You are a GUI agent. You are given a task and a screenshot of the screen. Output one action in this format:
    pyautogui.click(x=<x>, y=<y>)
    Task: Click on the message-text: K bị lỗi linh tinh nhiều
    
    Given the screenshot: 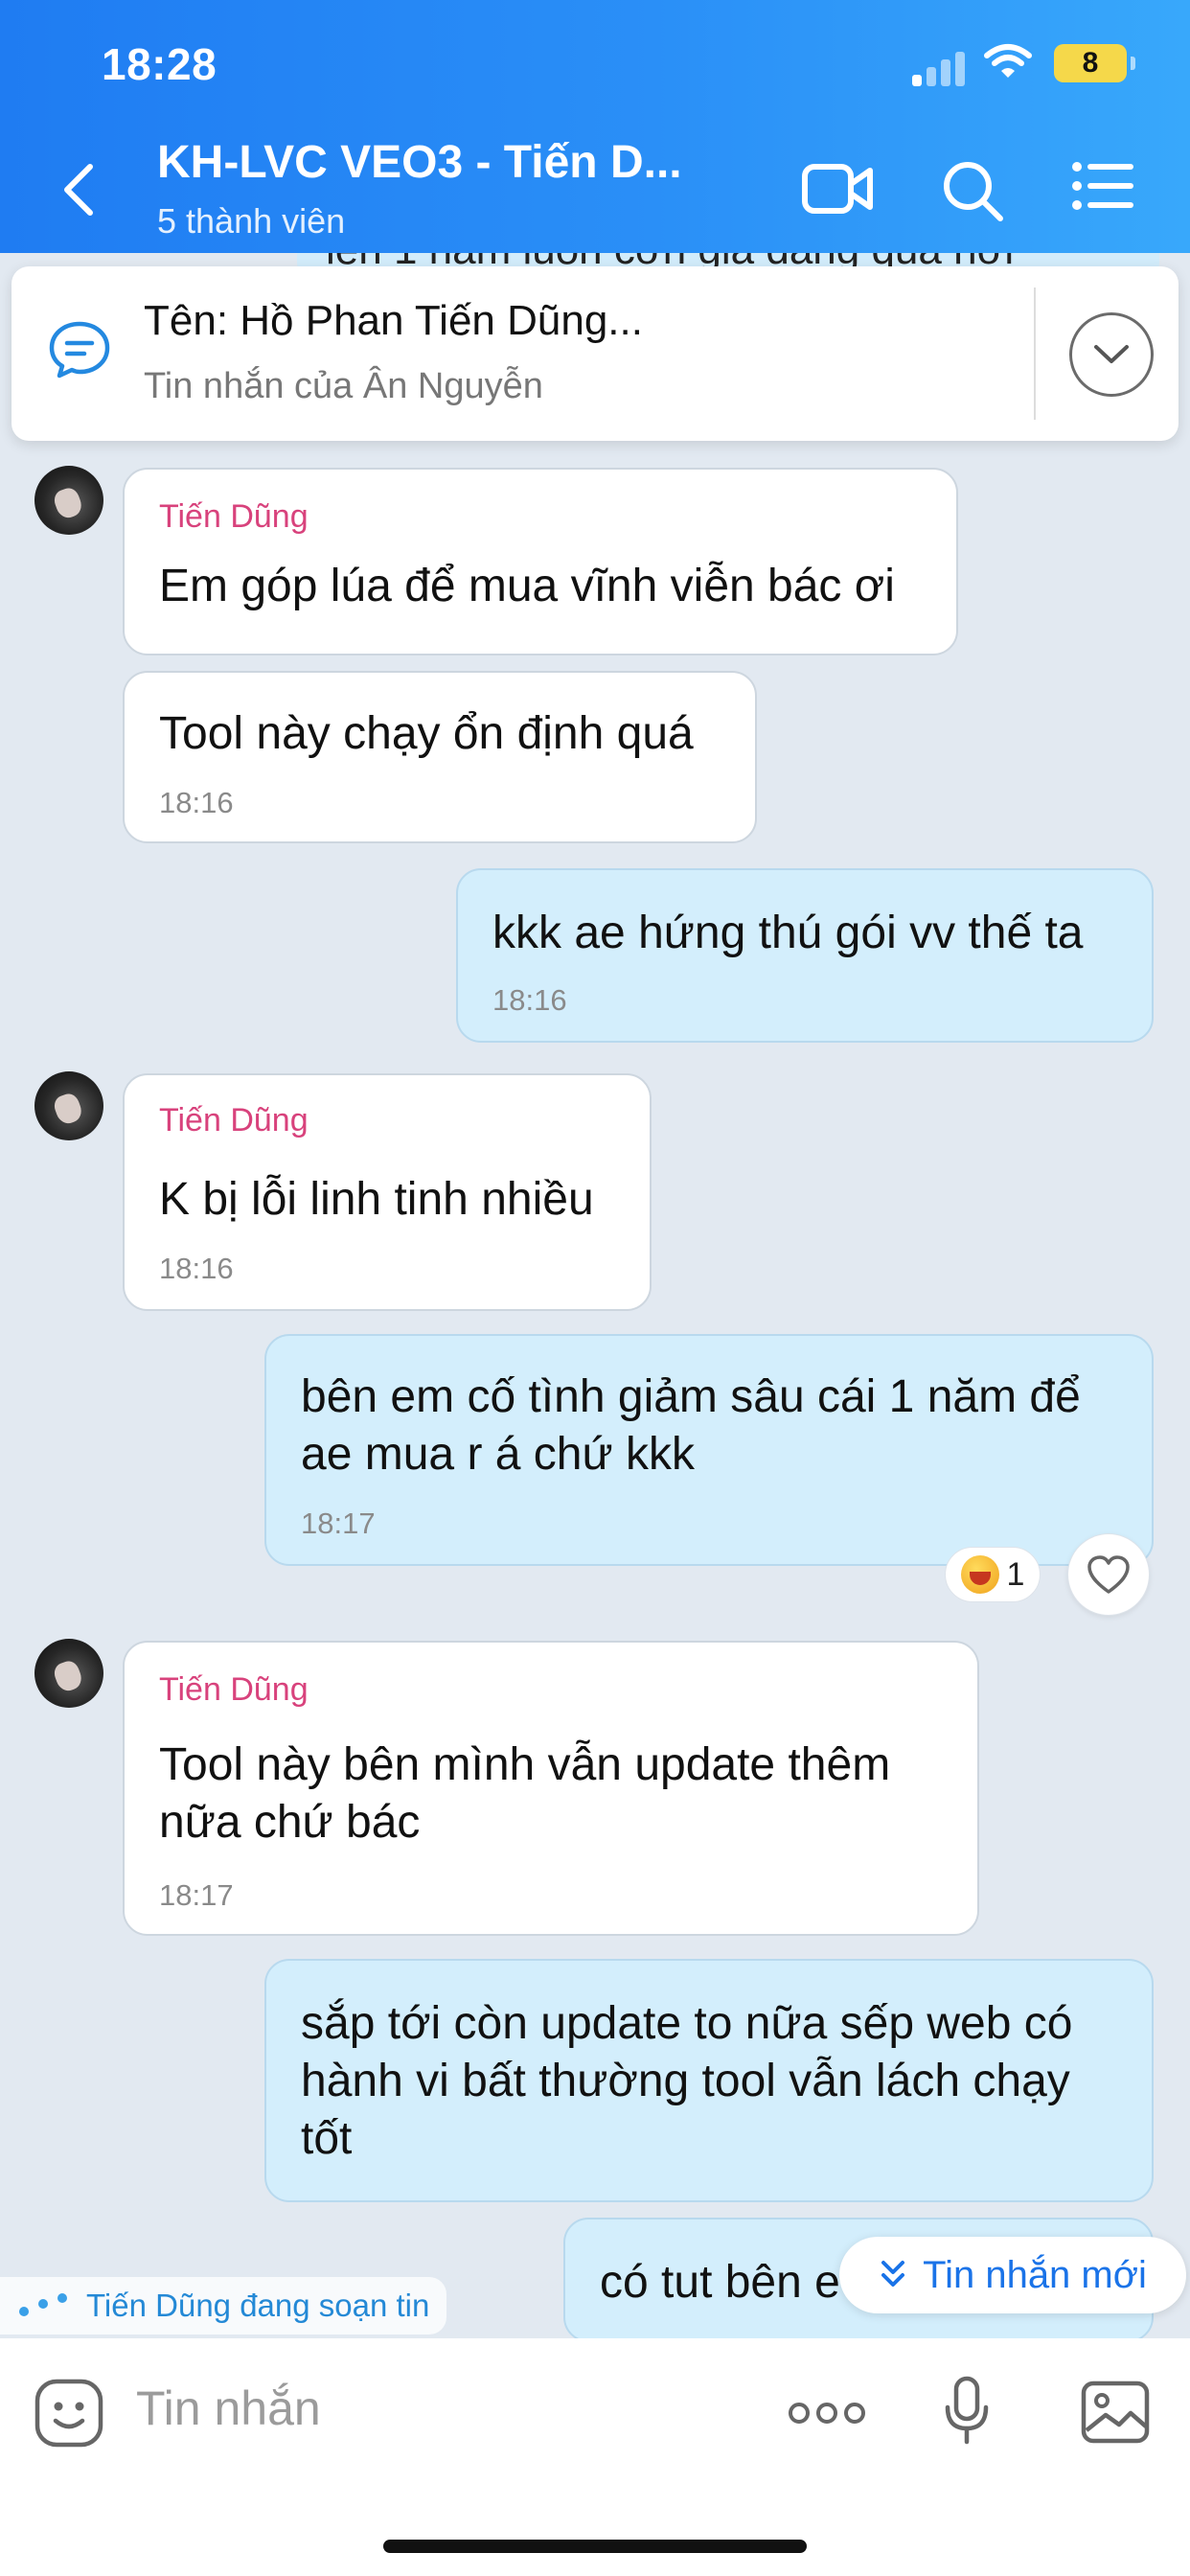 What is the action you would take?
    pyautogui.click(x=377, y=1199)
    